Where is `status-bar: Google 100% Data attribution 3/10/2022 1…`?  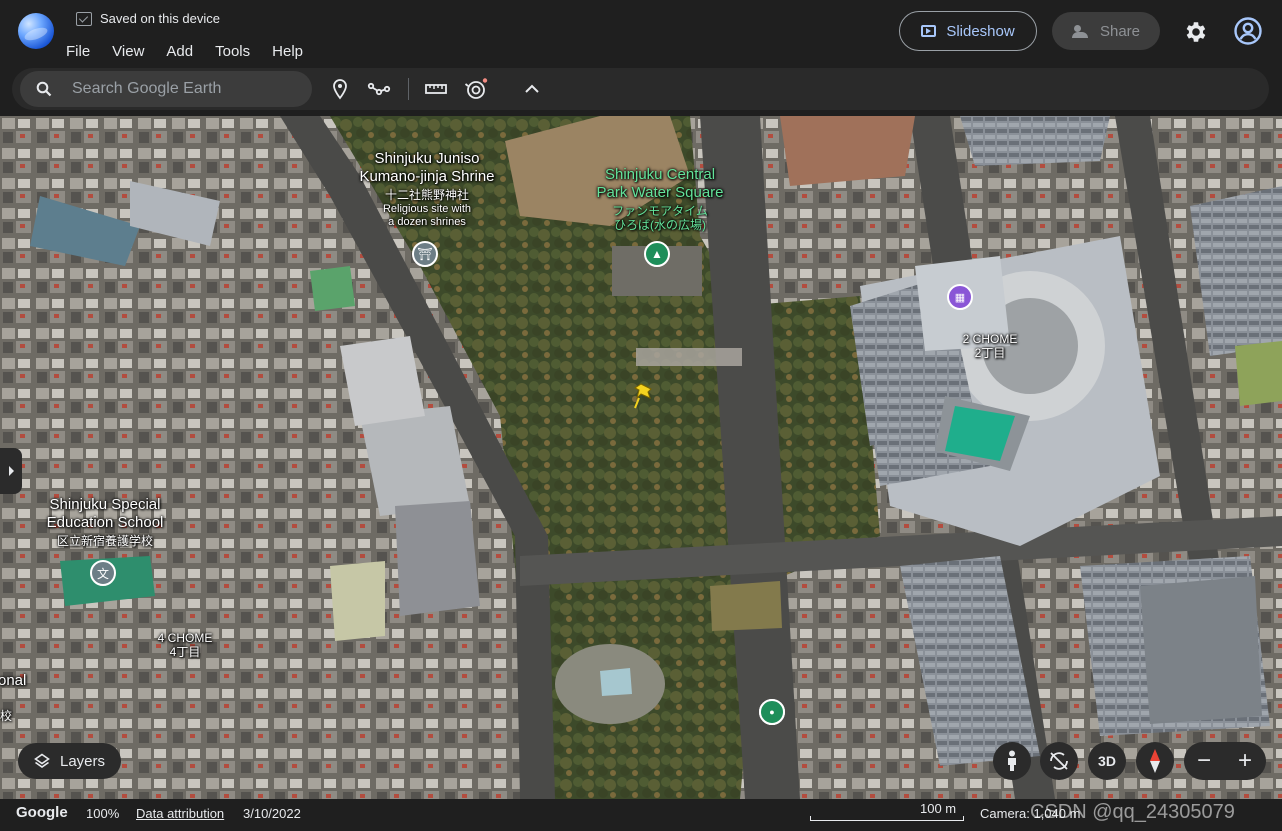 status-bar: Google 100% Data attribution 3/10/2022 1… is located at coordinates (641, 815).